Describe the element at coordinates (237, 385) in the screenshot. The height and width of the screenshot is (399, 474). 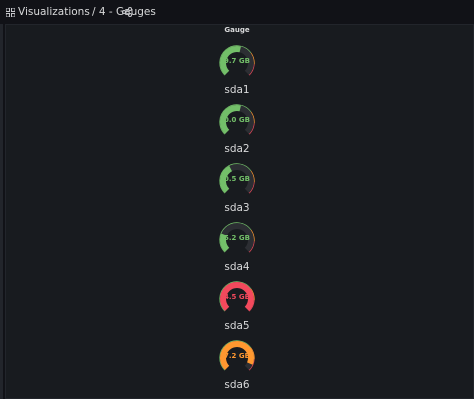
I see `gauge-label-sda6: sda6` at that location.